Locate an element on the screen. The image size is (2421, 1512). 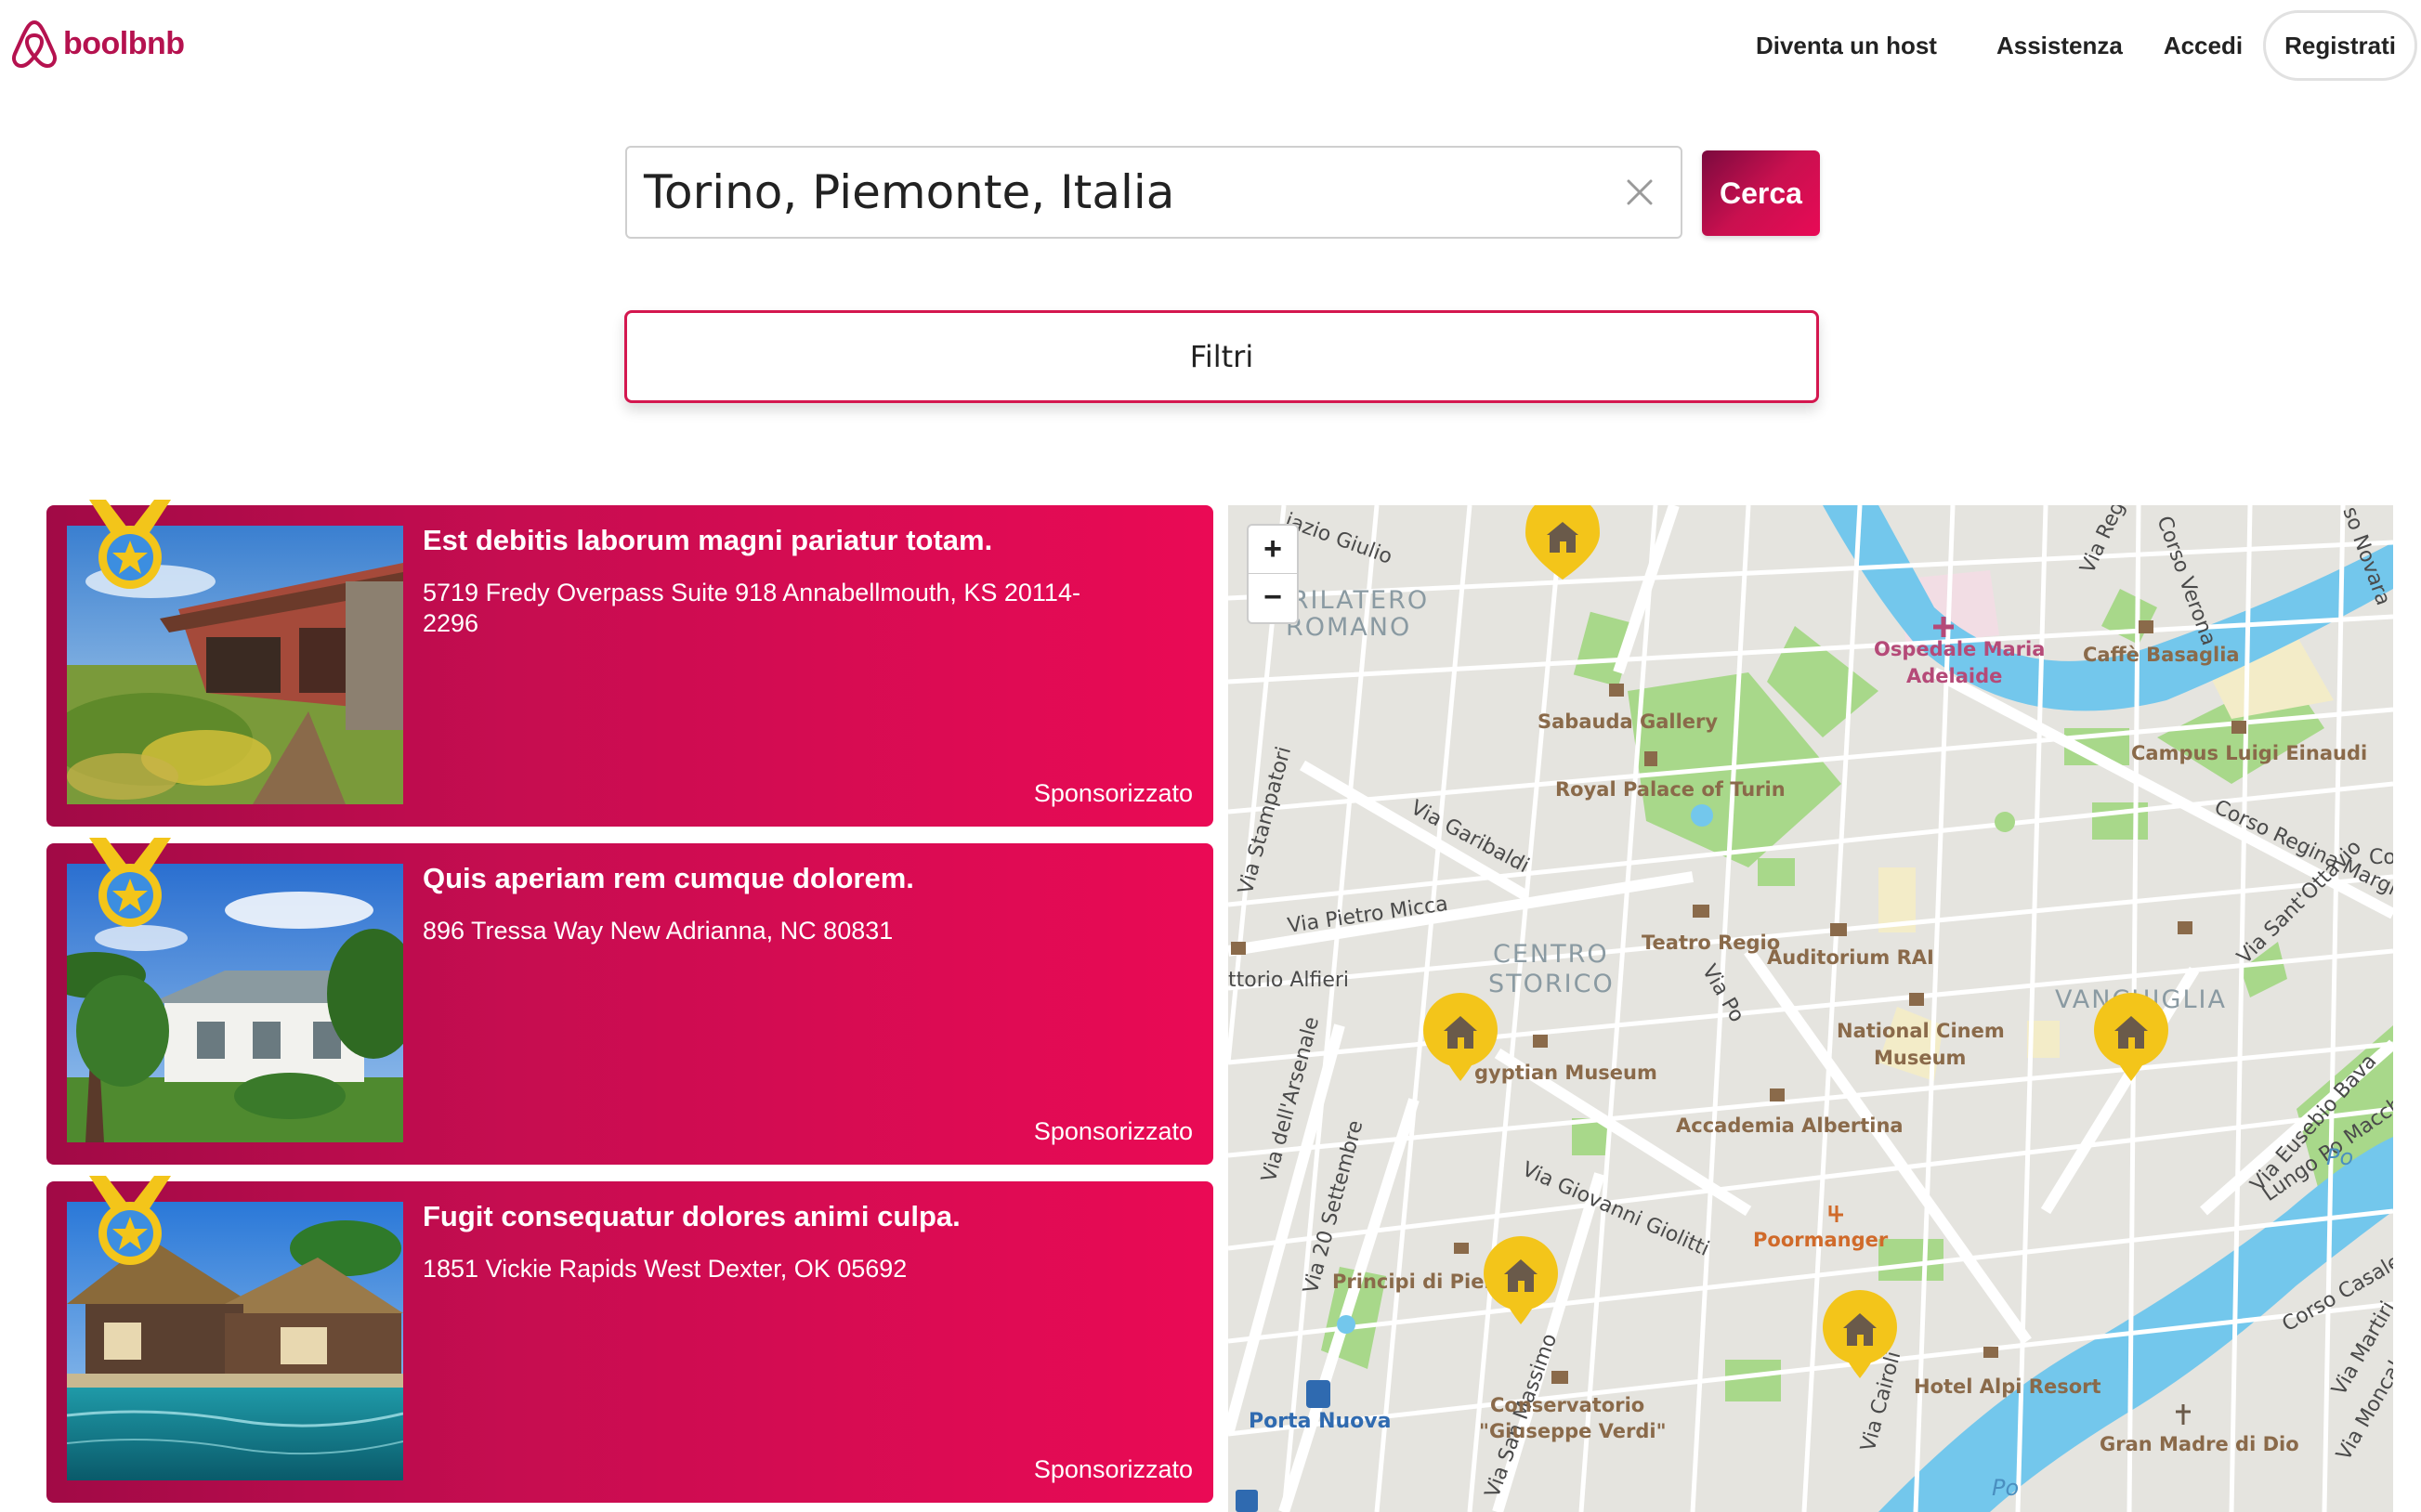
map-poi-label: Caffè Basaglia is located at coordinates (2161, 655).